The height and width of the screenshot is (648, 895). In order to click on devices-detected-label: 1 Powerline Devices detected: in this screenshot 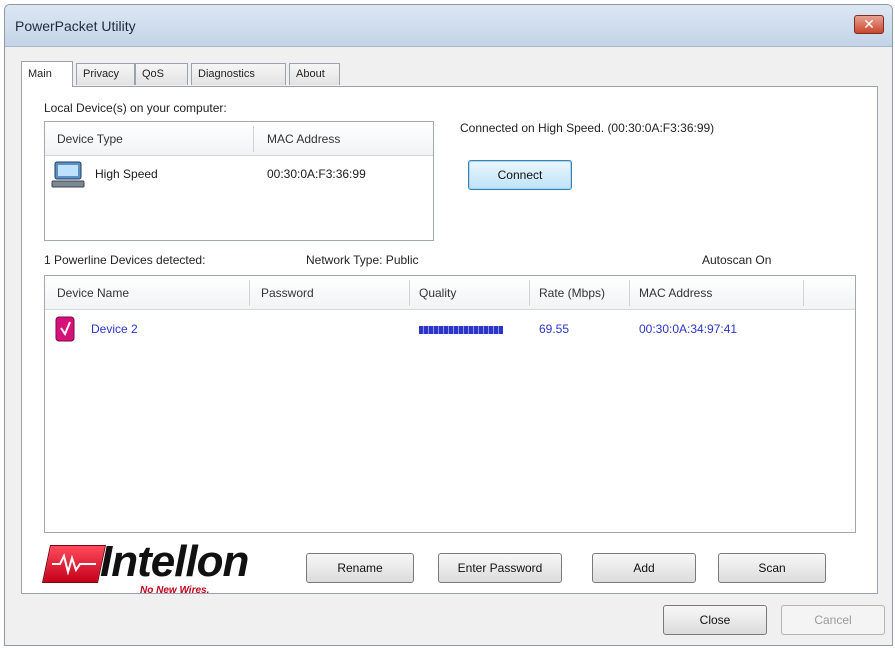, I will do `click(125, 260)`.